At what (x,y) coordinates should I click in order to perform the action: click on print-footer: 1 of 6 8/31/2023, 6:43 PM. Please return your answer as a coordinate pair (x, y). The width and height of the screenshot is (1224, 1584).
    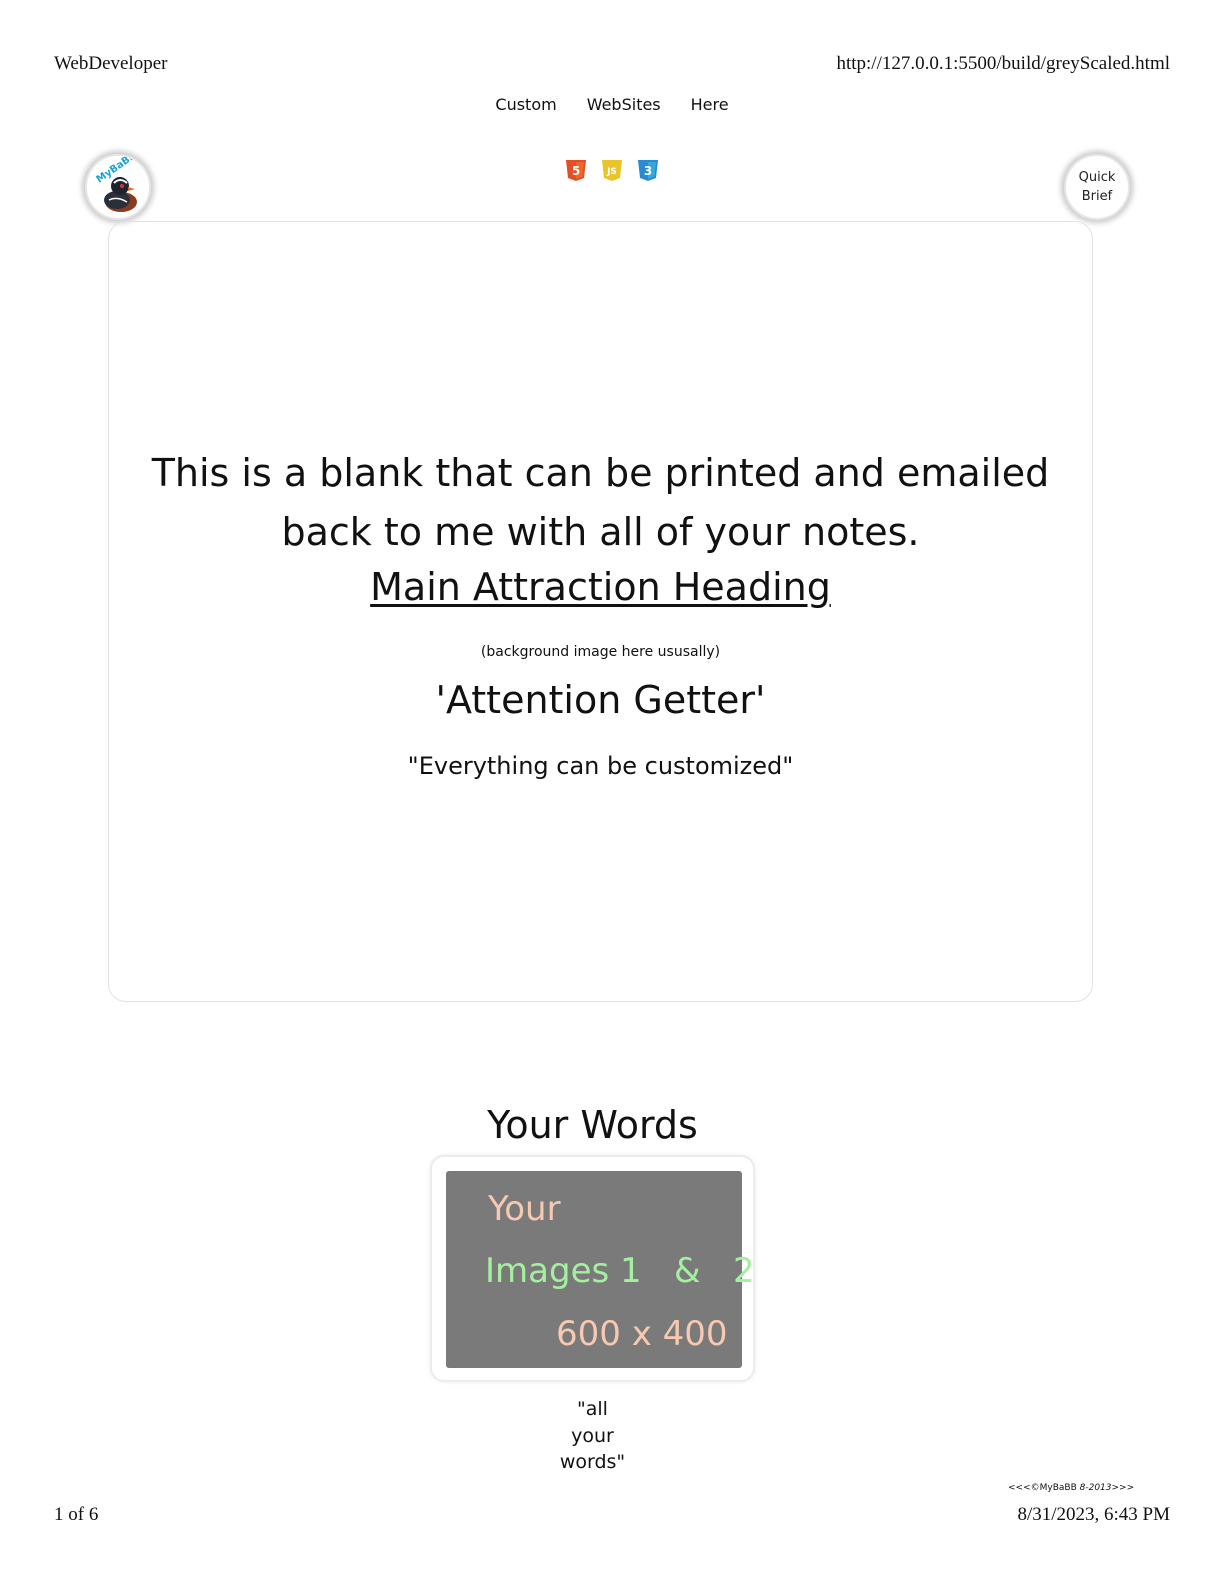
    Looking at the image, I should click on (612, 1515).